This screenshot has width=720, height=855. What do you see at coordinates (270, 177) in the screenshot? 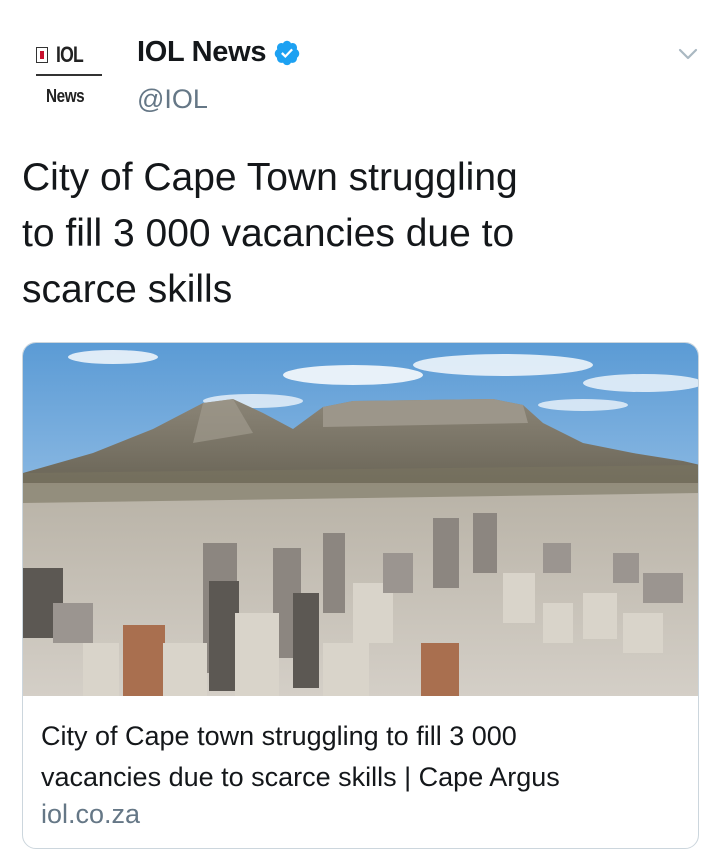
I see `tweet-text-line: City of Cape Town struggling` at bounding box center [270, 177].